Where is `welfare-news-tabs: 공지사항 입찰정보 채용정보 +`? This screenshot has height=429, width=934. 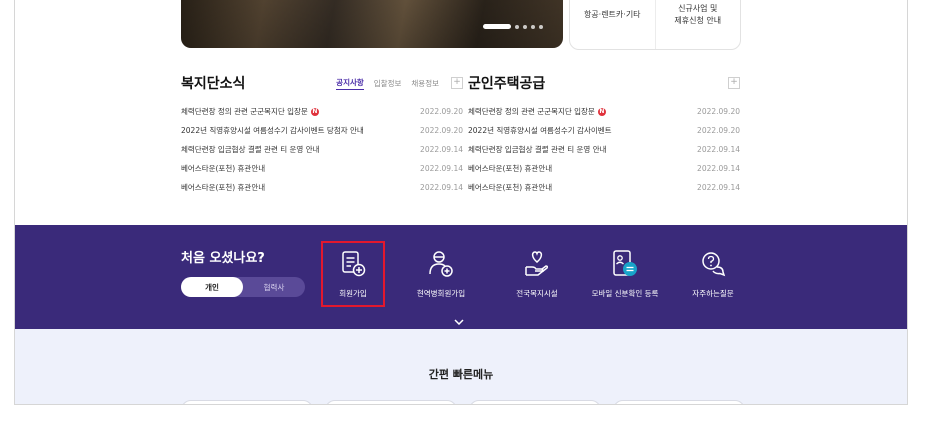
welfare-news-tabs: 공지사항 입찰정보 채용정보 + is located at coordinates (399, 83).